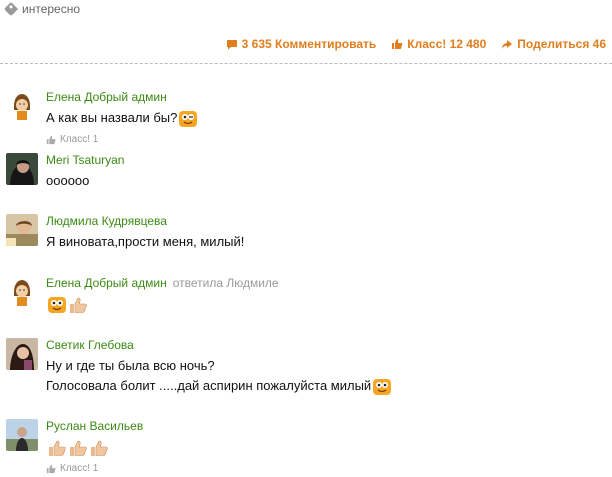 This screenshot has width=612, height=477. I want to click on share-button: Поделиться 46, so click(553, 44).